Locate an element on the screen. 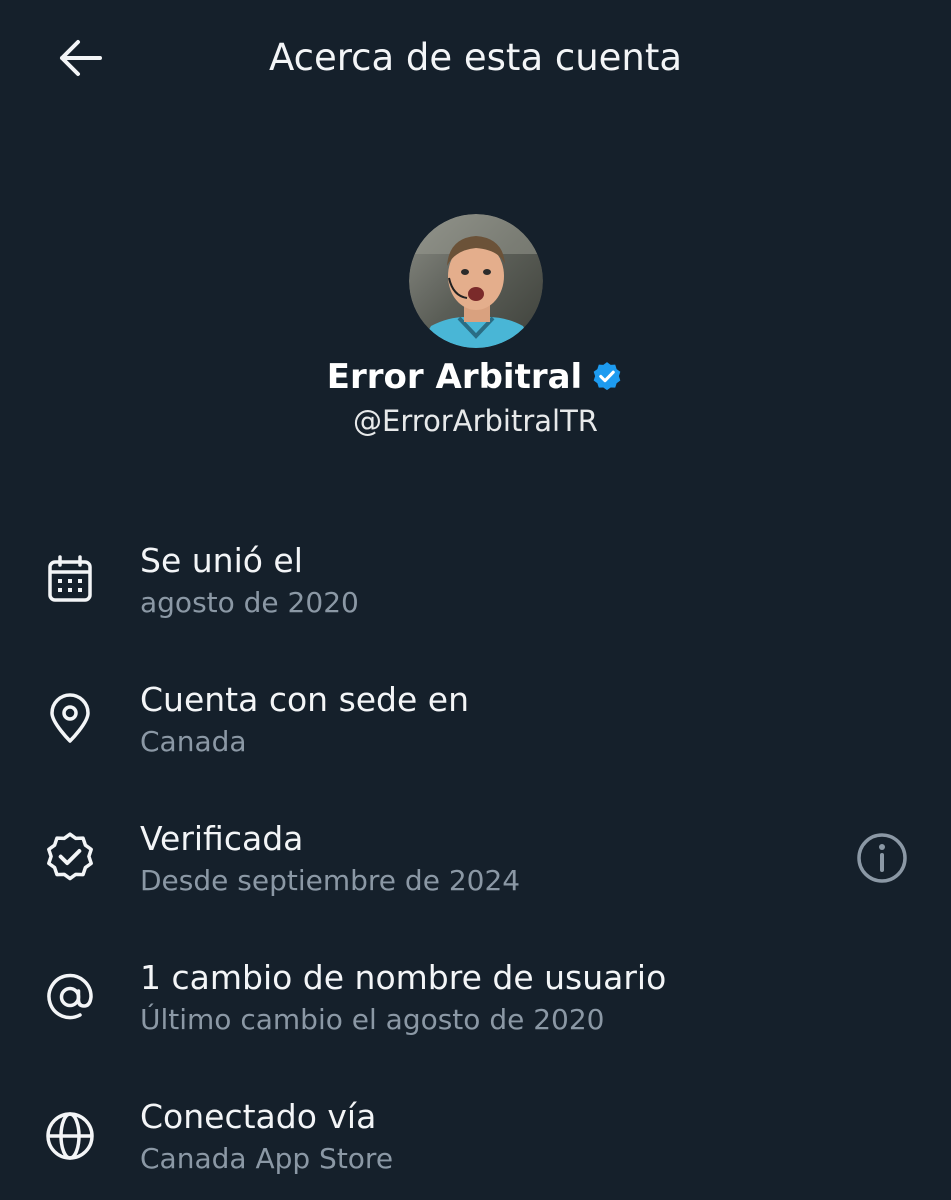 The height and width of the screenshot is (1200, 951). info-subtitle: Canada App Store is located at coordinates (267, 1158).